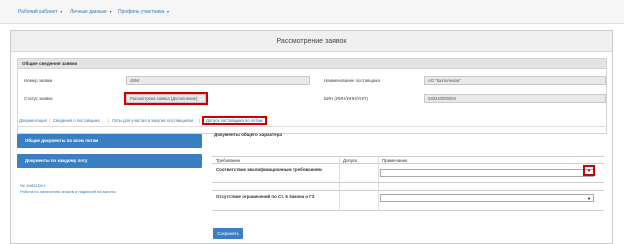 Image resolution: width=624 pixels, height=244 pixels. I want to click on save-button: Сохранить, so click(228, 233).